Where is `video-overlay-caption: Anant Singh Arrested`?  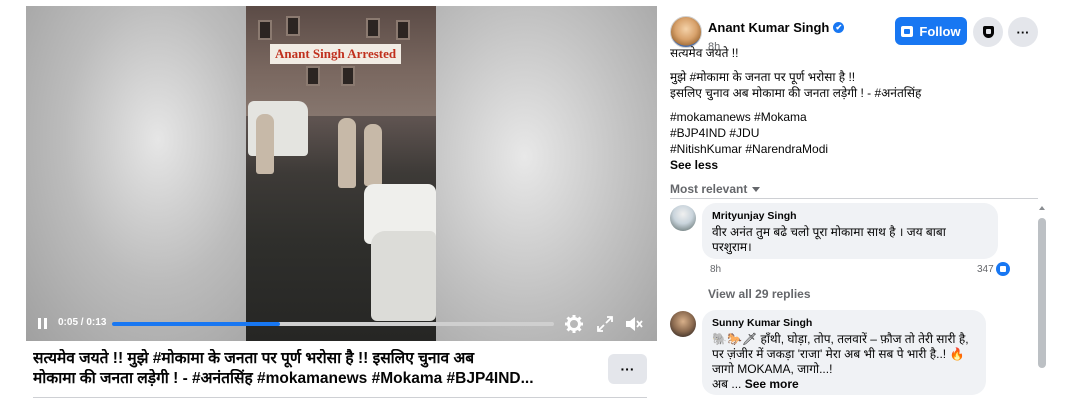 video-overlay-caption: Anant Singh Arrested is located at coordinates (336, 54).